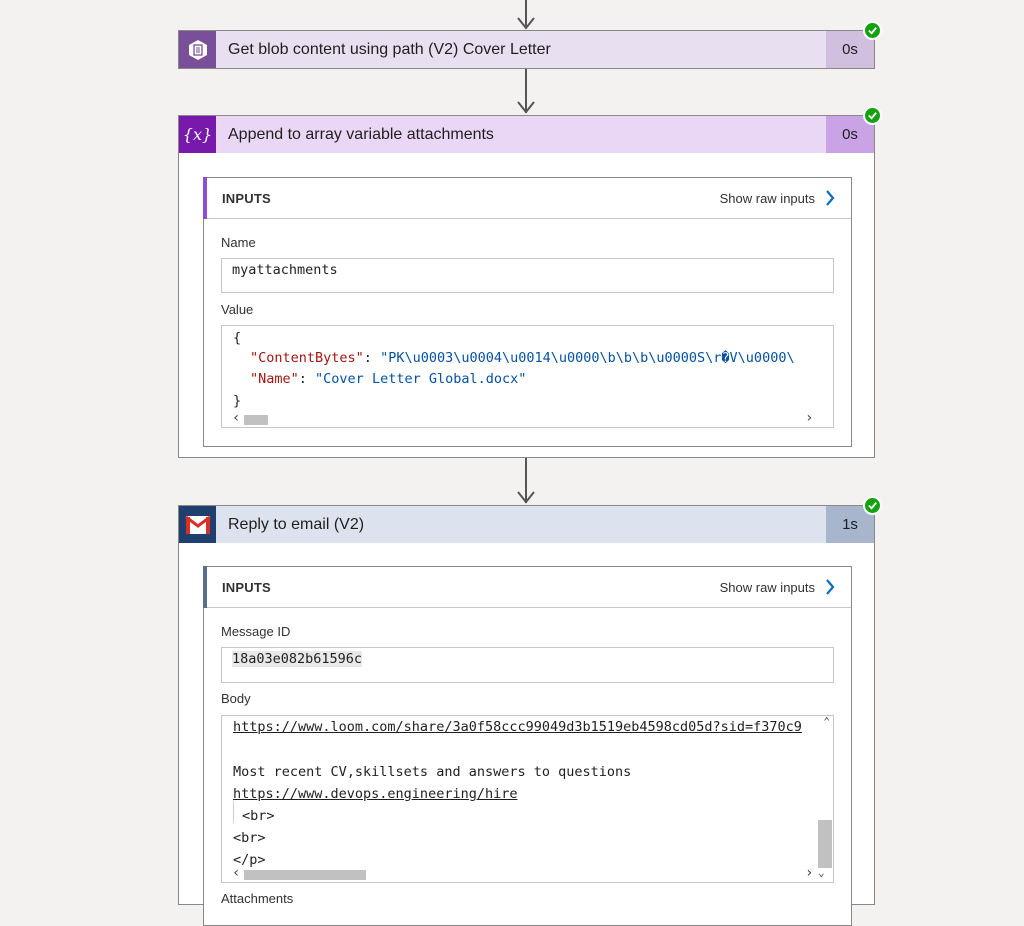 This screenshot has height=926, width=1024. Describe the element at coordinates (530, 519) in the screenshot. I see `step-header: Reply to email (V2) 1s` at that location.